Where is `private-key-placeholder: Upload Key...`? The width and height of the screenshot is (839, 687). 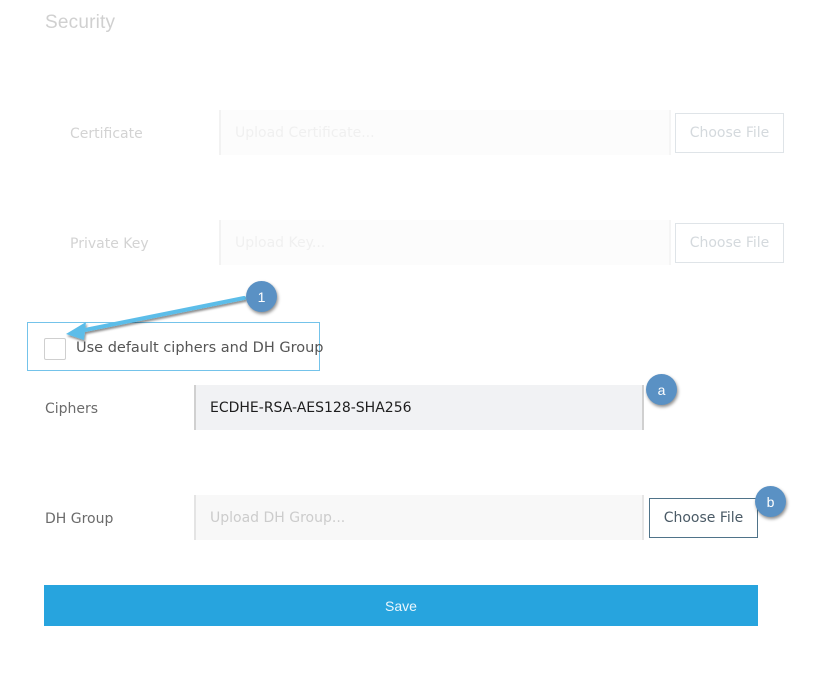 private-key-placeholder: Upload Key... is located at coordinates (280, 242).